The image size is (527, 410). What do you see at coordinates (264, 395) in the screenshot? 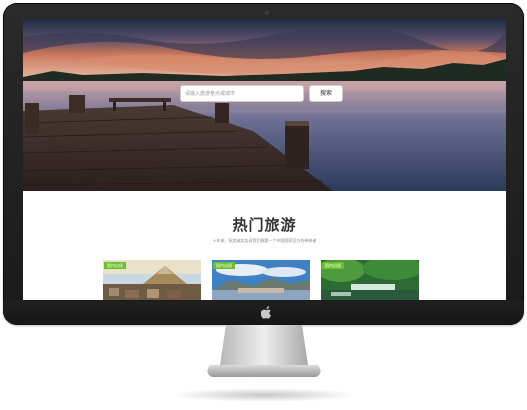
I see `stand-shadow` at bounding box center [264, 395].